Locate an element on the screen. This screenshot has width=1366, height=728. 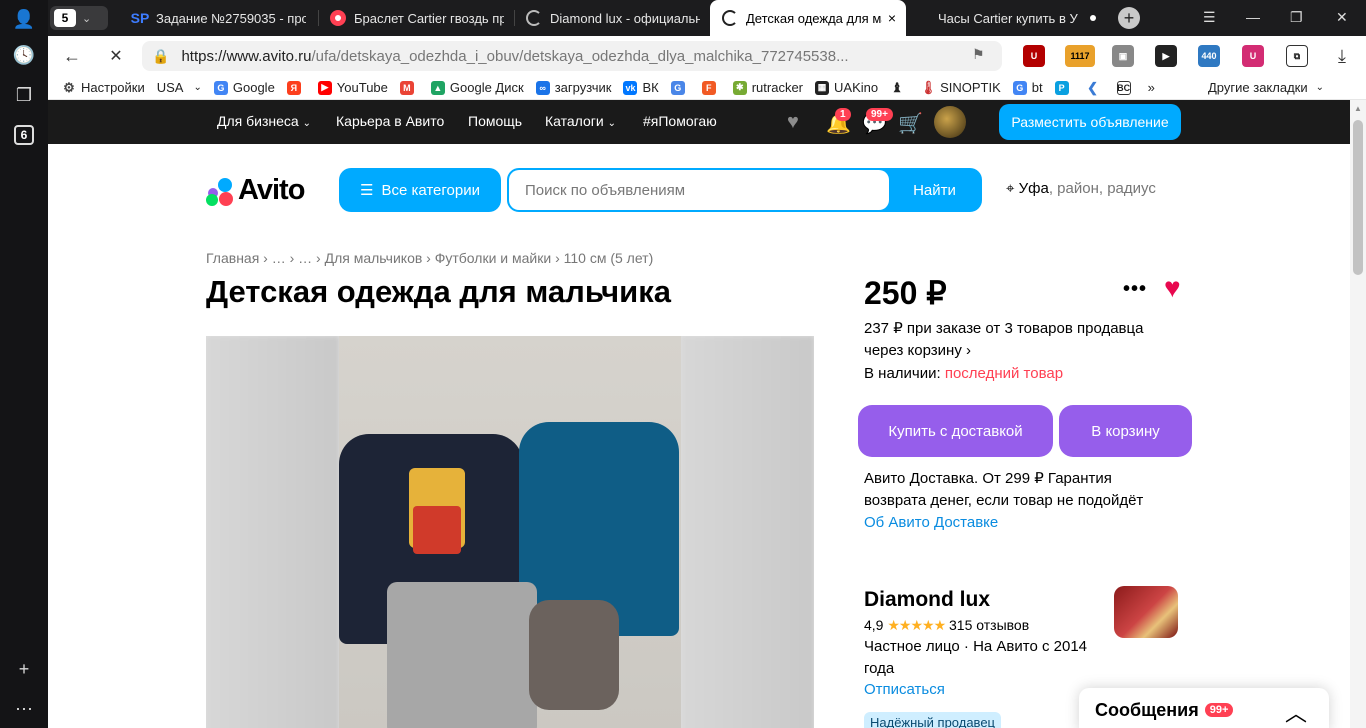
nav-for-business: Для бизнеса ⌄ is located at coordinates (264, 121).